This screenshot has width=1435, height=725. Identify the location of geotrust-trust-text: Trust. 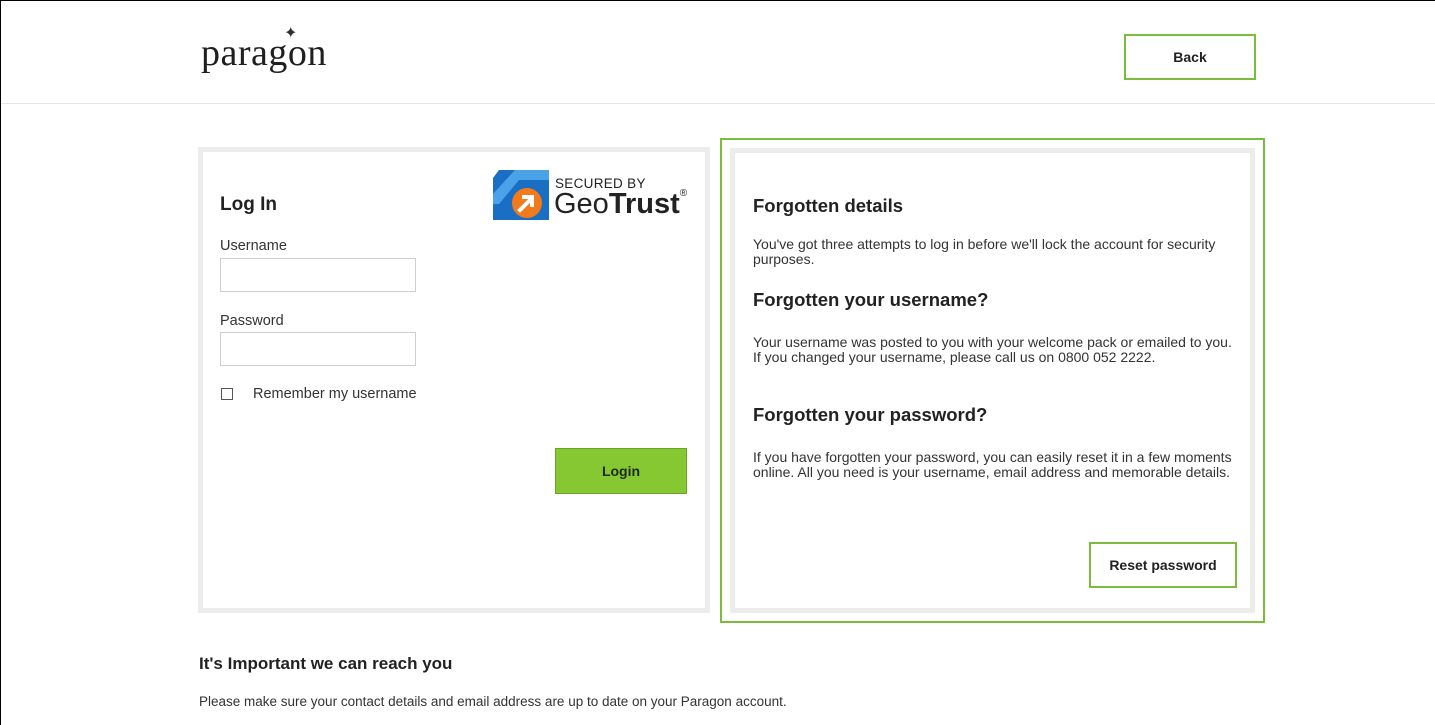
(644, 204).